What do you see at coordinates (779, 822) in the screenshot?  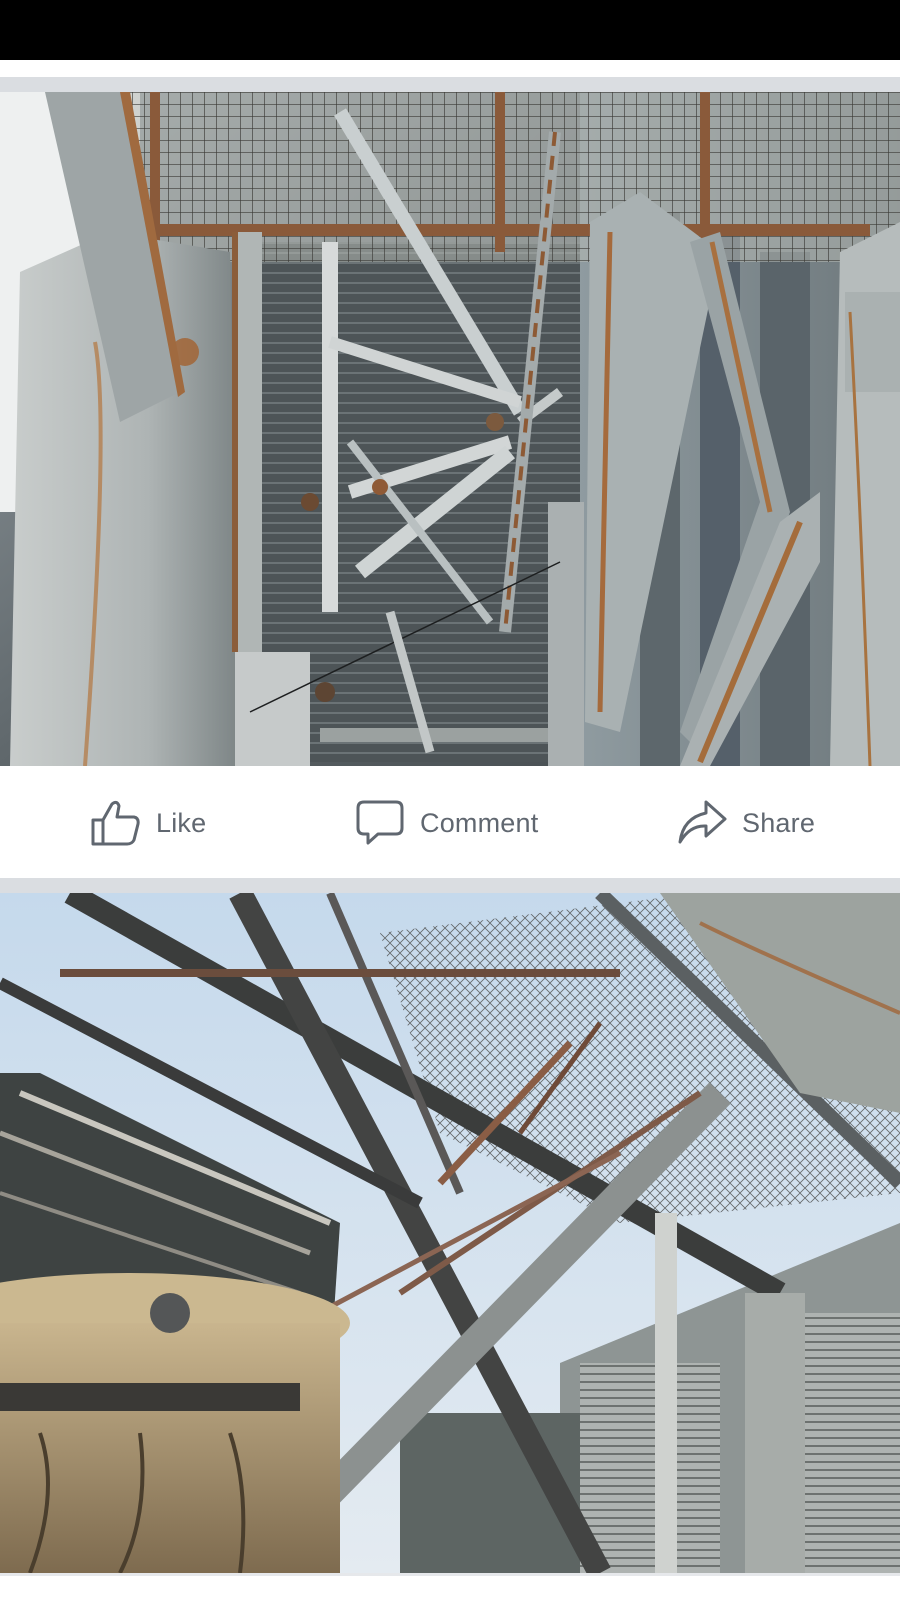 I see `share-label: Share` at bounding box center [779, 822].